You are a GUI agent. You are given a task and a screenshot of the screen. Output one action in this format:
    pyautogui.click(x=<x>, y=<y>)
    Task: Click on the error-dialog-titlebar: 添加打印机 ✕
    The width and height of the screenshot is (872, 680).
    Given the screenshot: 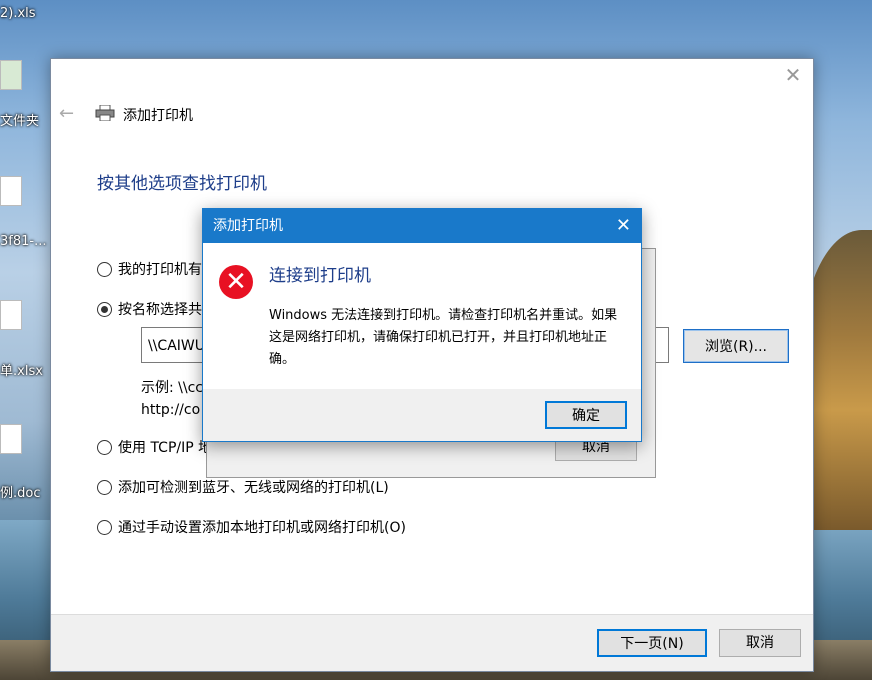 What is the action you would take?
    pyautogui.click(x=422, y=226)
    